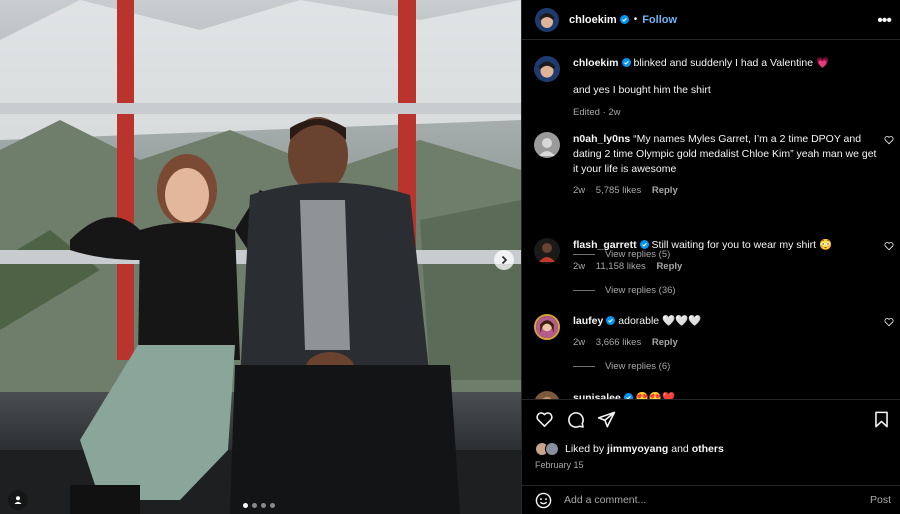 This screenshot has height=514, width=900. Describe the element at coordinates (880, 500) in the screenshot. I see `post-comment-button: Post` at that location.